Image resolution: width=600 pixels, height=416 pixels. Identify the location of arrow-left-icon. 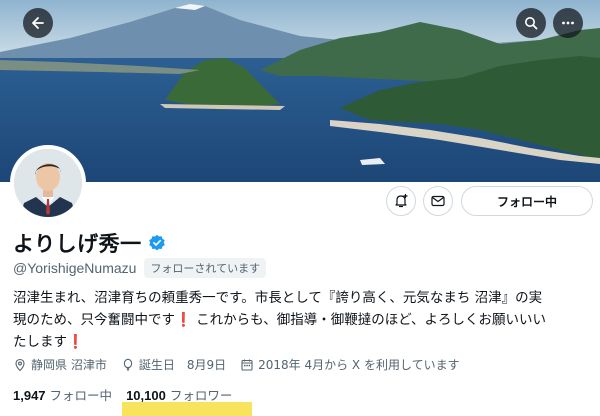
(38, 23).